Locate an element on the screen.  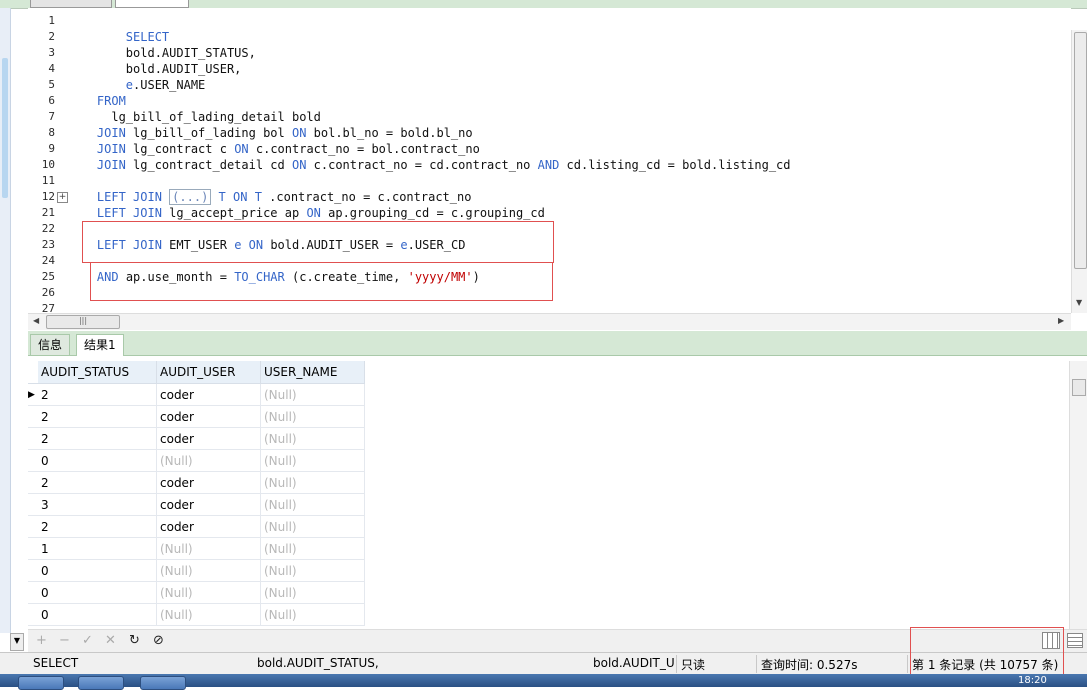
code-line: bold.AUDIT_STATUS, is located at coordinates (429, 53).